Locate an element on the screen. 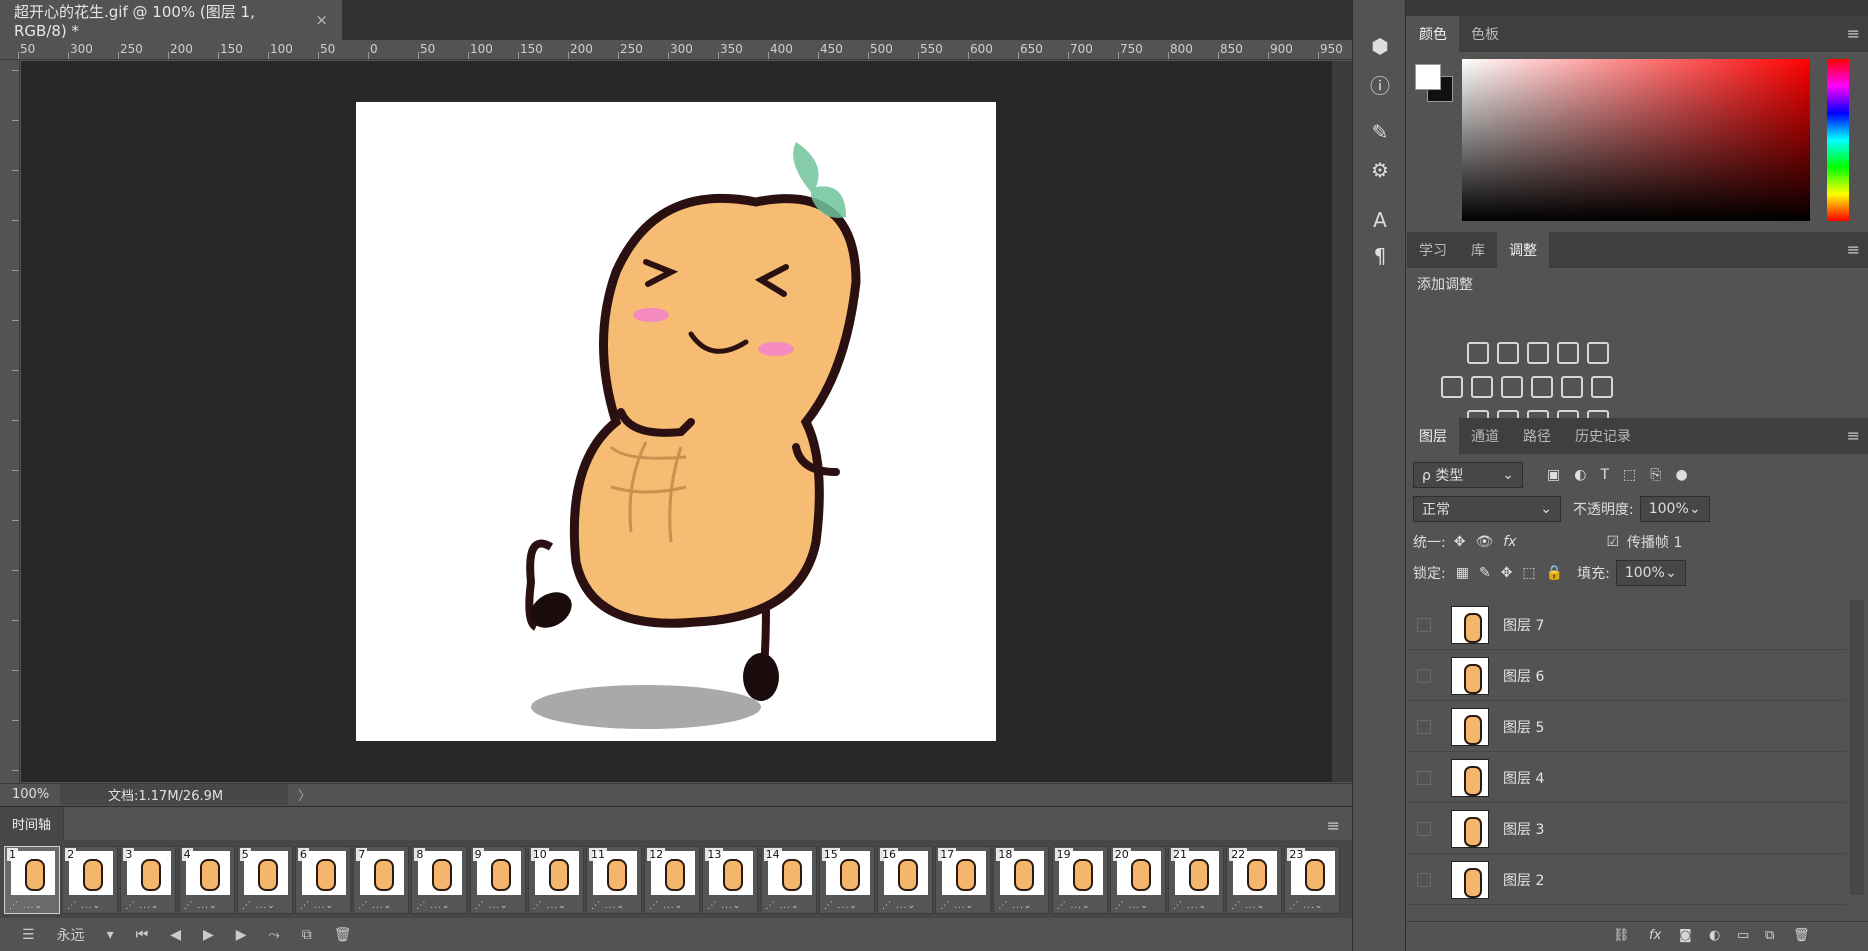 This screenshot has width=1868, height=951. layer-name: 图层 4 is located at coordinates (1523, 778).